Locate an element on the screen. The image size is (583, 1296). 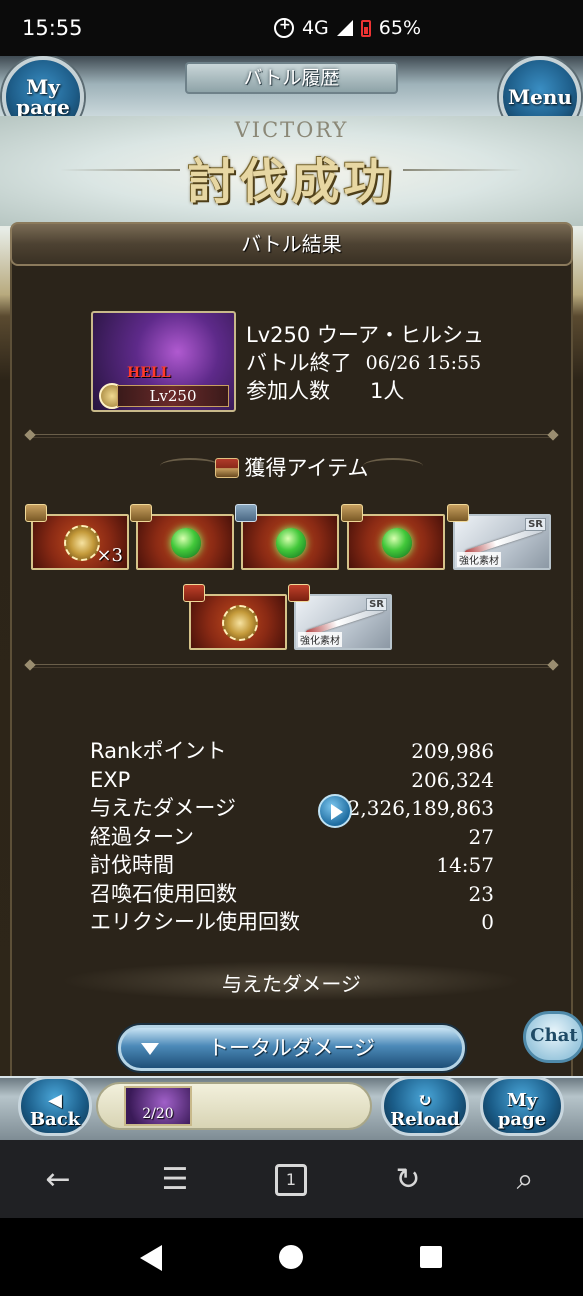
stat-label: 討伐時間 is located at coordinates (132, 865).